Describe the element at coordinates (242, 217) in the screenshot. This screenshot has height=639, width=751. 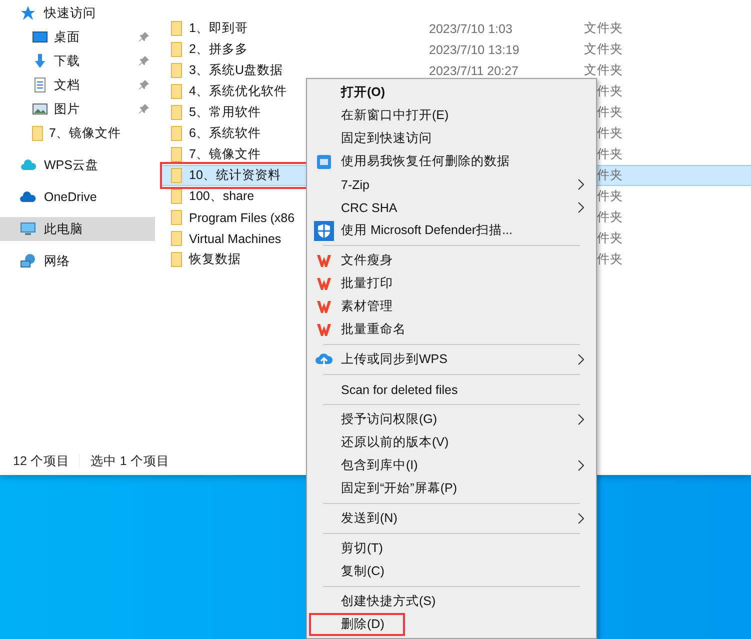
I see `file-name: Program Files (x86` at that location.